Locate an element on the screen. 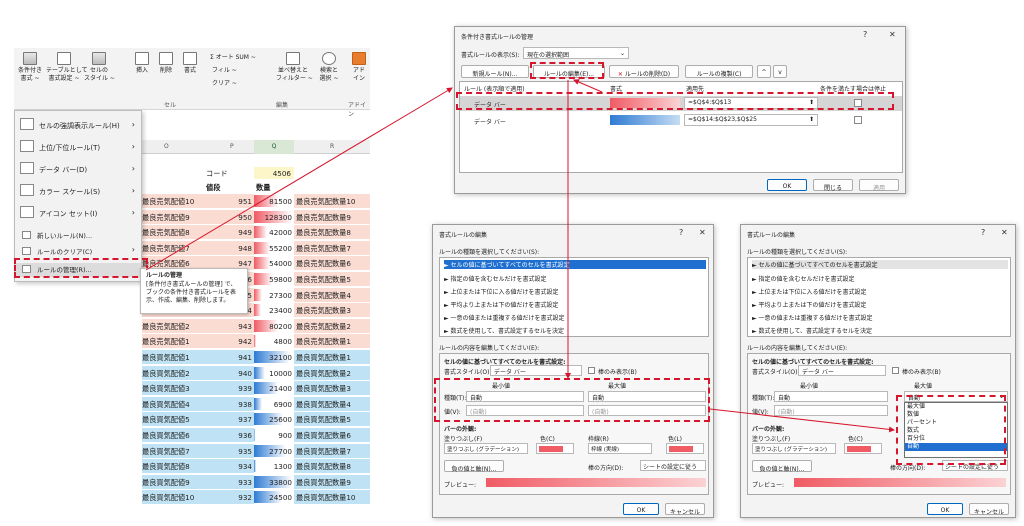  arrow-row-to-edit is located at coordinates (588, 86).